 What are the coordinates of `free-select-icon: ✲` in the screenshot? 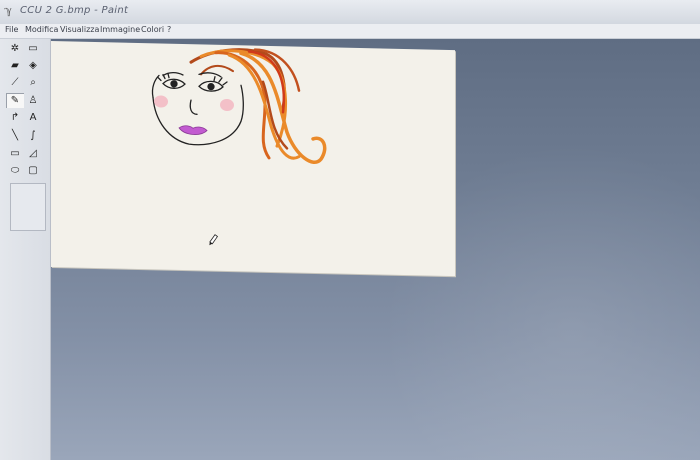 It's located at (15, 48).